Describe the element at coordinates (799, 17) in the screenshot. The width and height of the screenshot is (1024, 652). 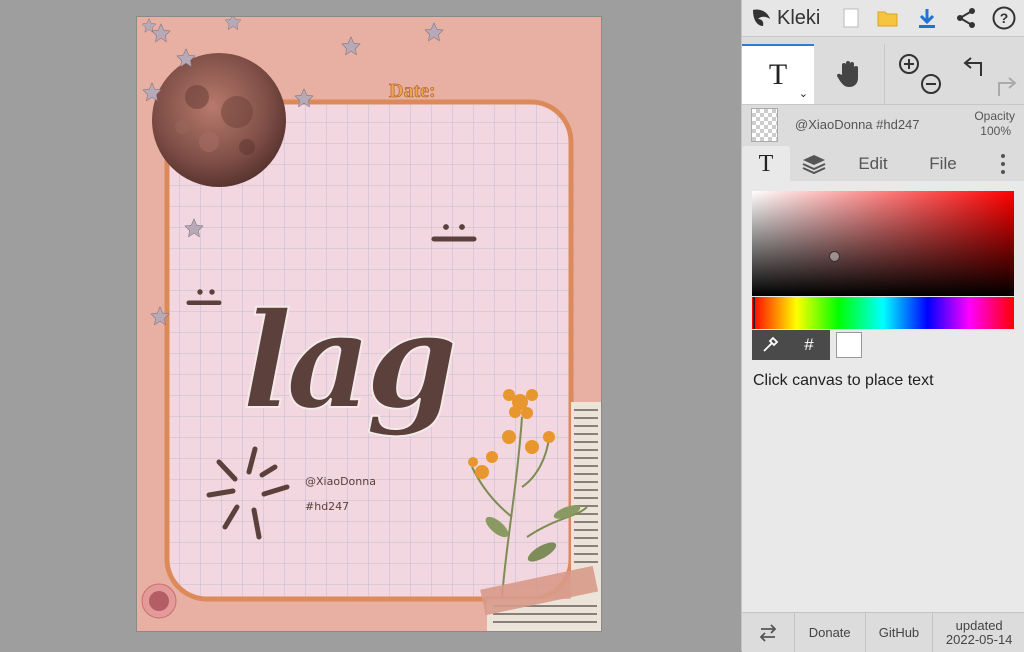
I see `app-name: Kleki` at that location.